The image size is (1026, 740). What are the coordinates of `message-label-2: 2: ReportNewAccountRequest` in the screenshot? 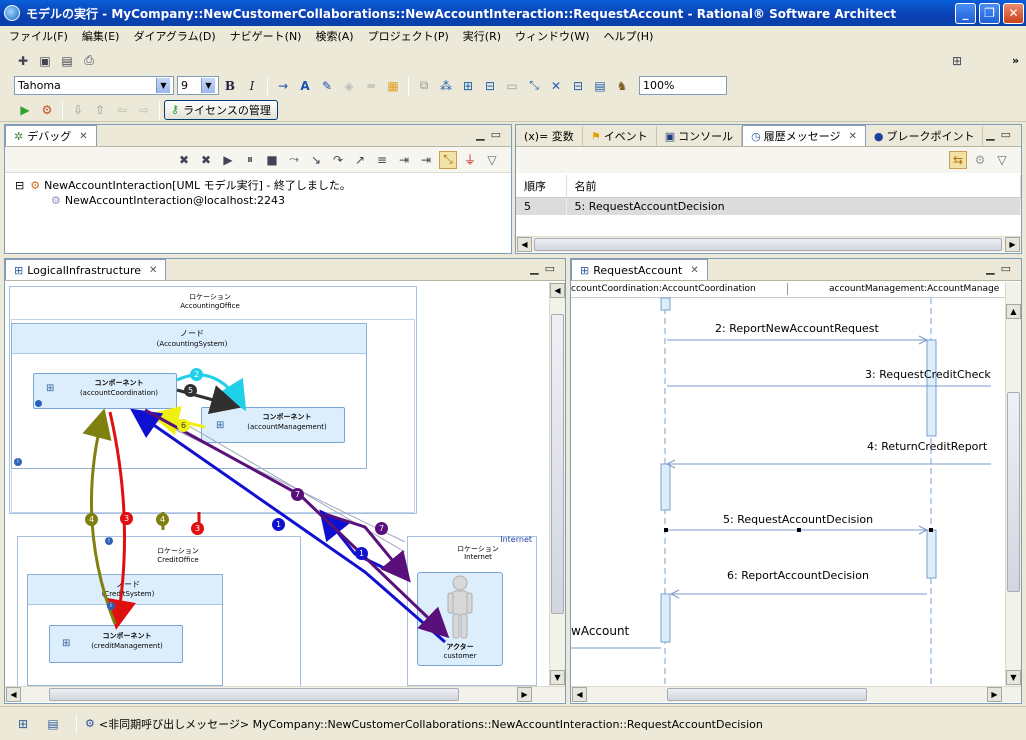 It's located at (797, 328).